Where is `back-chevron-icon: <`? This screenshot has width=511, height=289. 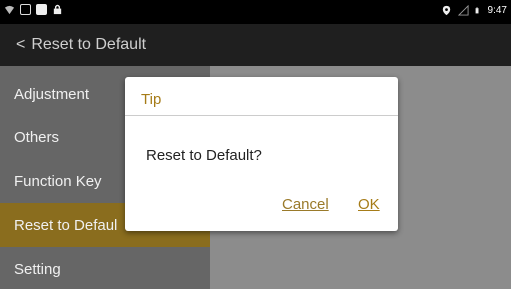 back-chevron-icon: < is located at coordinates (20, 45).